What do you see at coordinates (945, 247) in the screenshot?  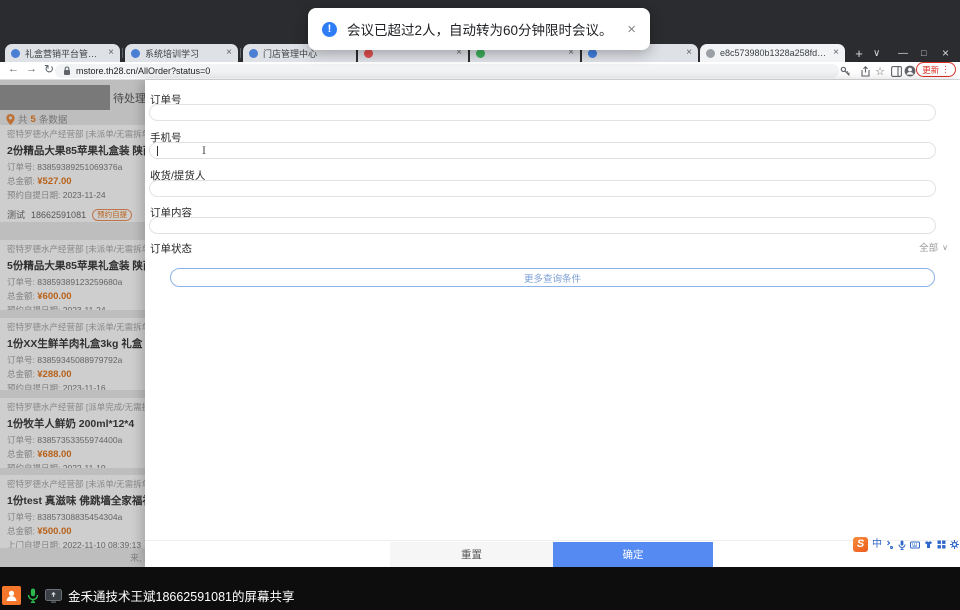 I see `chevron-down-icon: ∨` at bounding box center [945, 247].